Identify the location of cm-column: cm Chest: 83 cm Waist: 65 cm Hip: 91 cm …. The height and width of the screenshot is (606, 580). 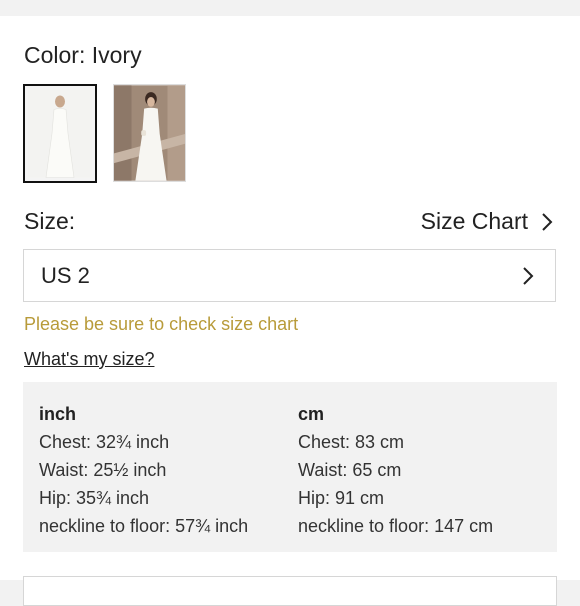
(395, 470).